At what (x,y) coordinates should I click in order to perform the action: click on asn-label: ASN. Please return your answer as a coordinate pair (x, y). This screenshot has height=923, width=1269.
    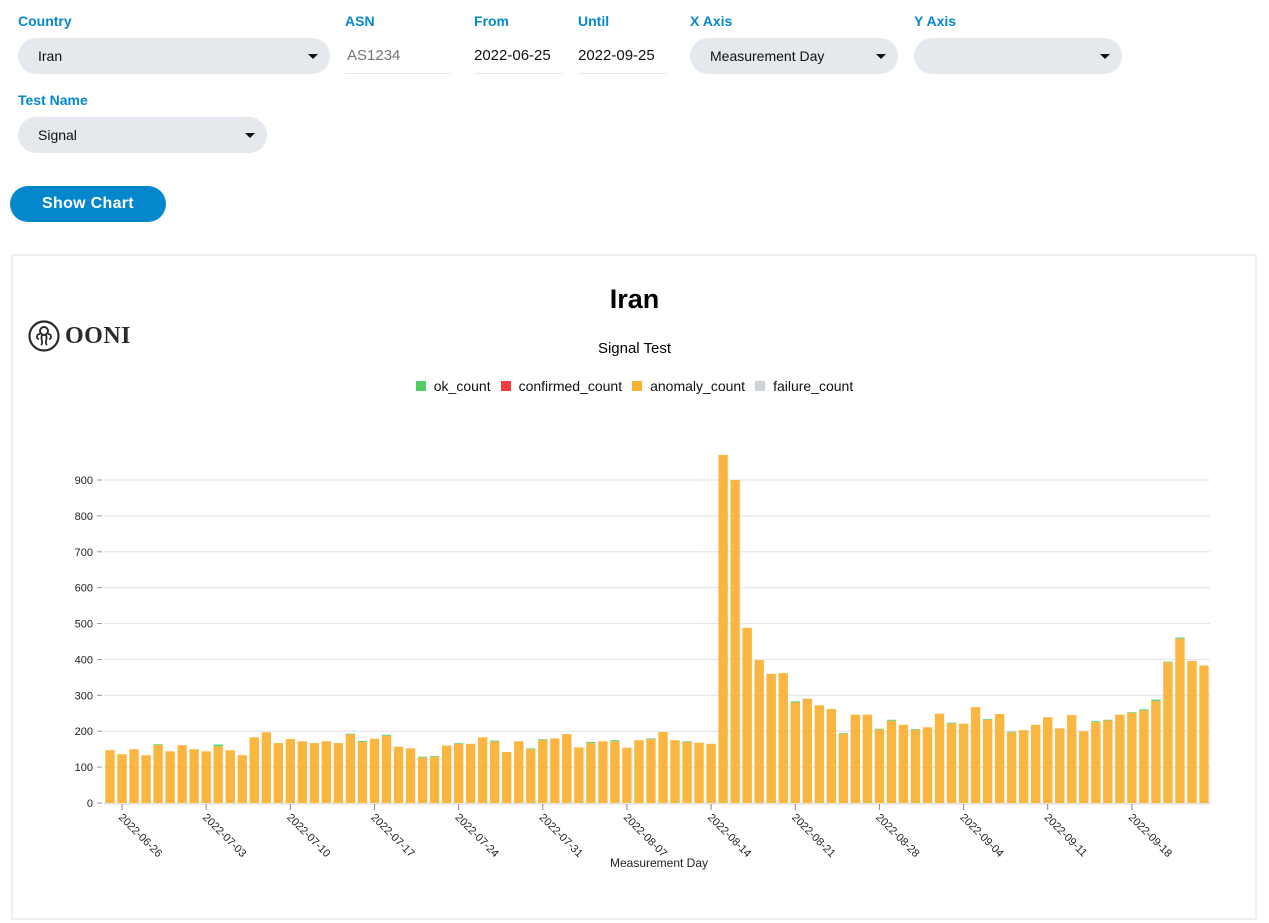
    Looking at the image, I should click on (360, 21).